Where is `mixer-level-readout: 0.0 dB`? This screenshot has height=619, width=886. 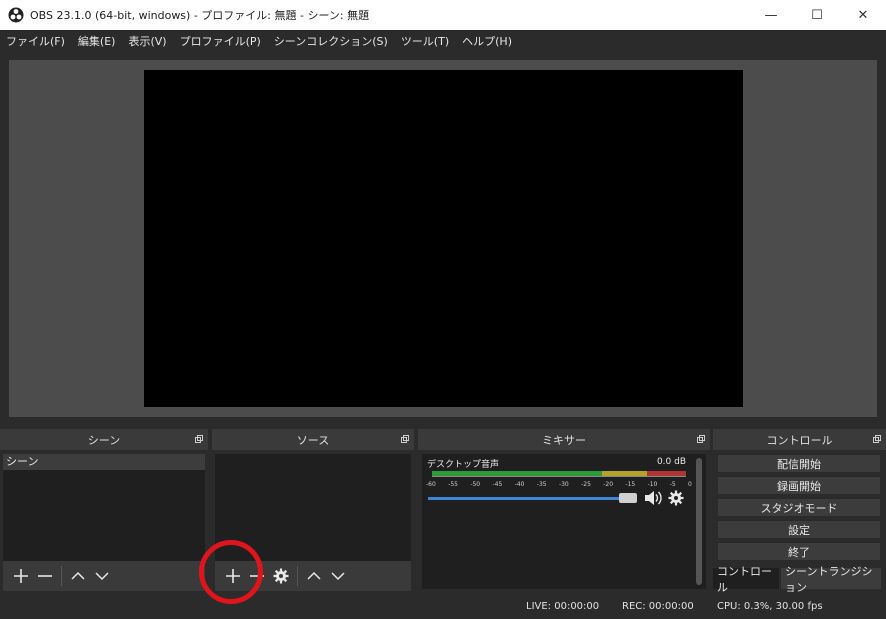
mixer-level-readout: 0.0 dB is located at coordinates (671, 462).